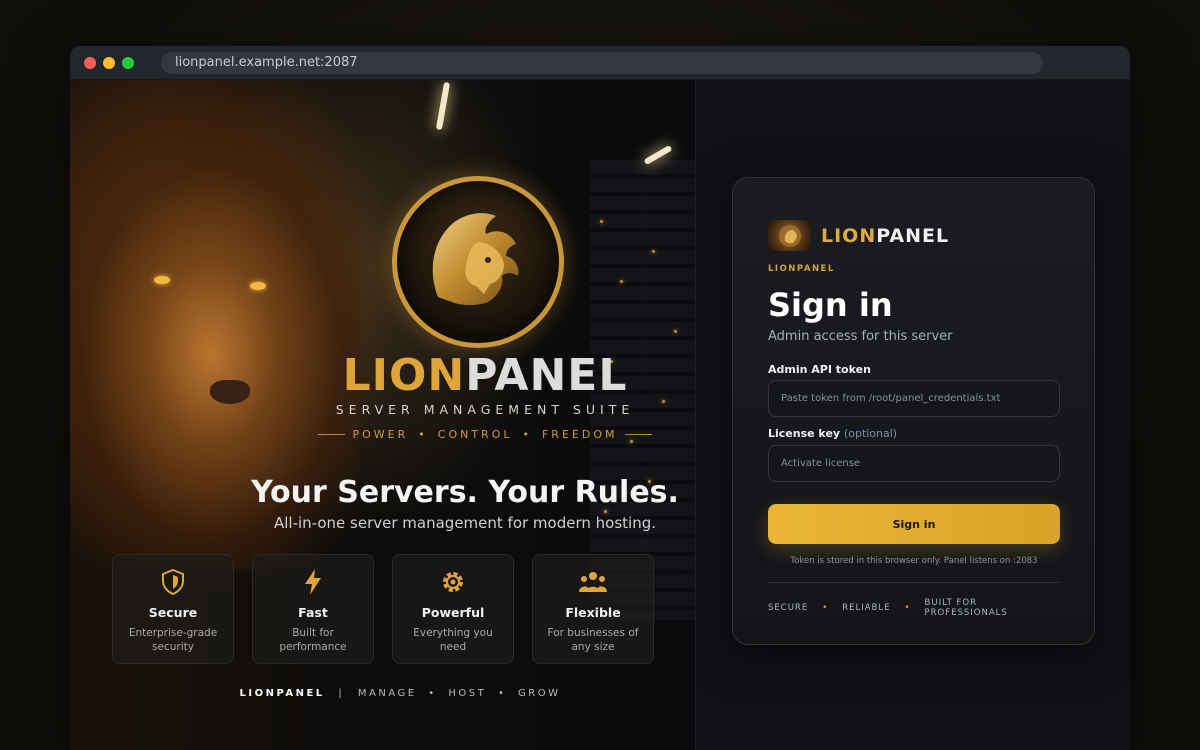 Image resolution: width=1200 pixels, height=750 pixels. What do you see at coordinates (801, 269) in the screenshot?
I see `small-brand-label: LIONPANEL` at bounding box center [801, 269].